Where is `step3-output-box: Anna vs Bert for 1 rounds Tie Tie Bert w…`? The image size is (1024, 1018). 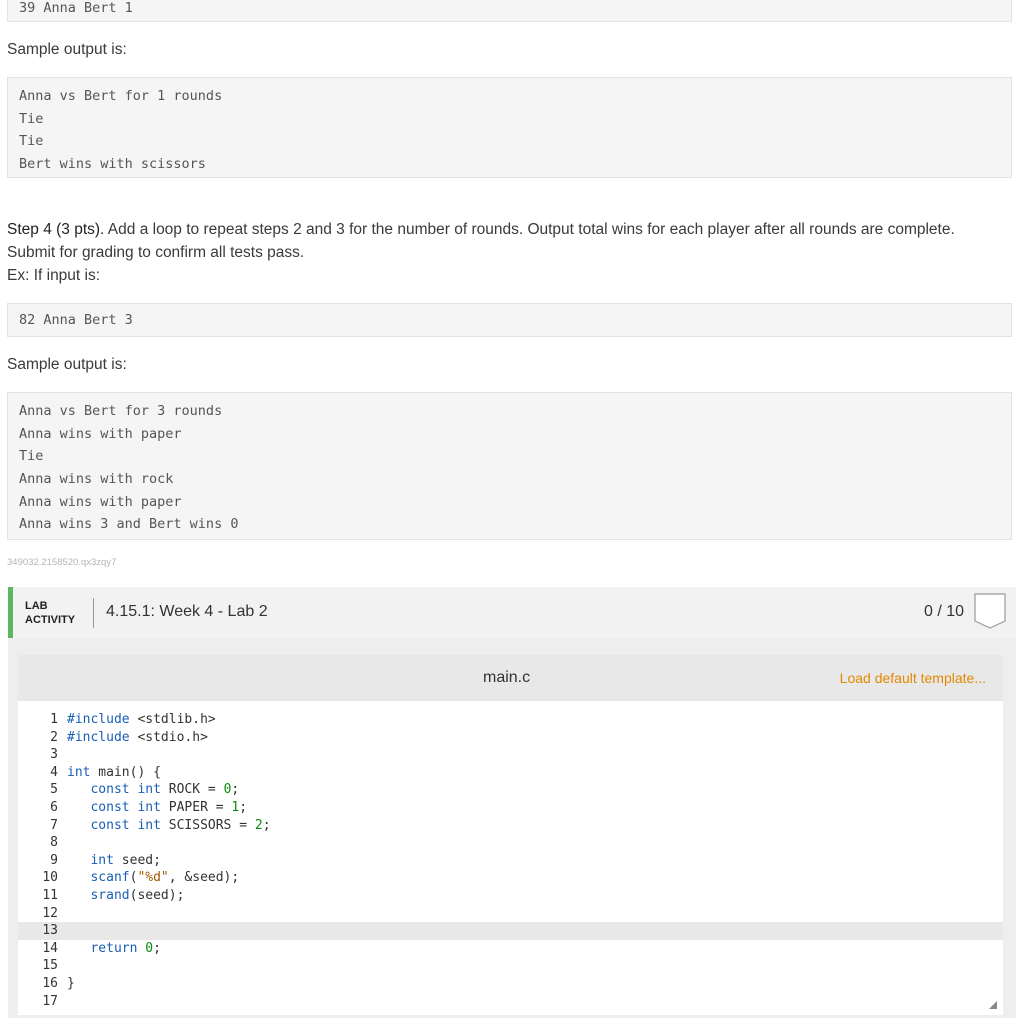 step3-output-box: Anna vs Bert for 1 rounds Tie Tie Bert w… is located at coordinates (509, 127).